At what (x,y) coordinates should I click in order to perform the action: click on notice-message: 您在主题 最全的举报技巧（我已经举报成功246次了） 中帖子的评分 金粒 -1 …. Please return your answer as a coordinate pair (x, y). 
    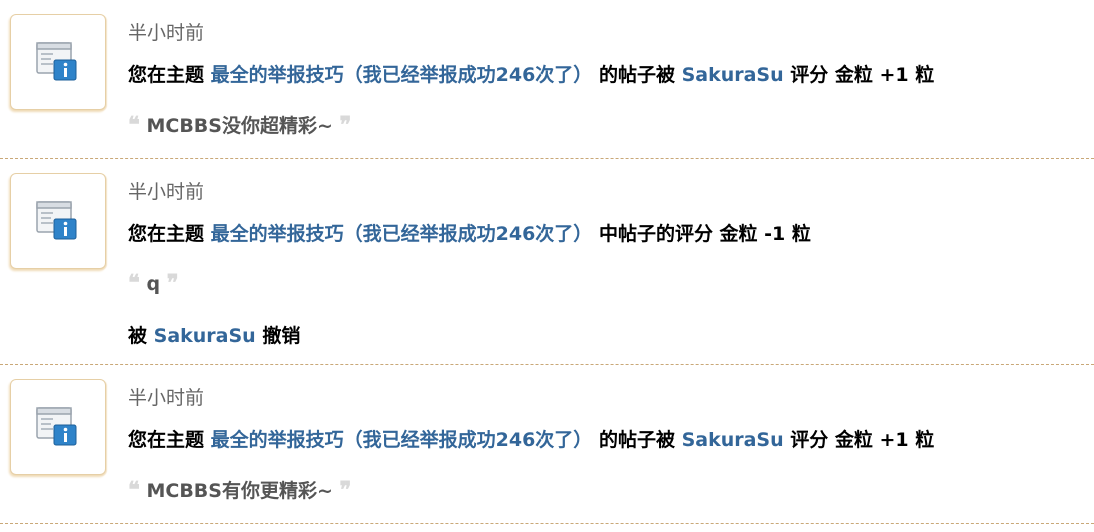
    Looking at the image, I should click on (469, 232).